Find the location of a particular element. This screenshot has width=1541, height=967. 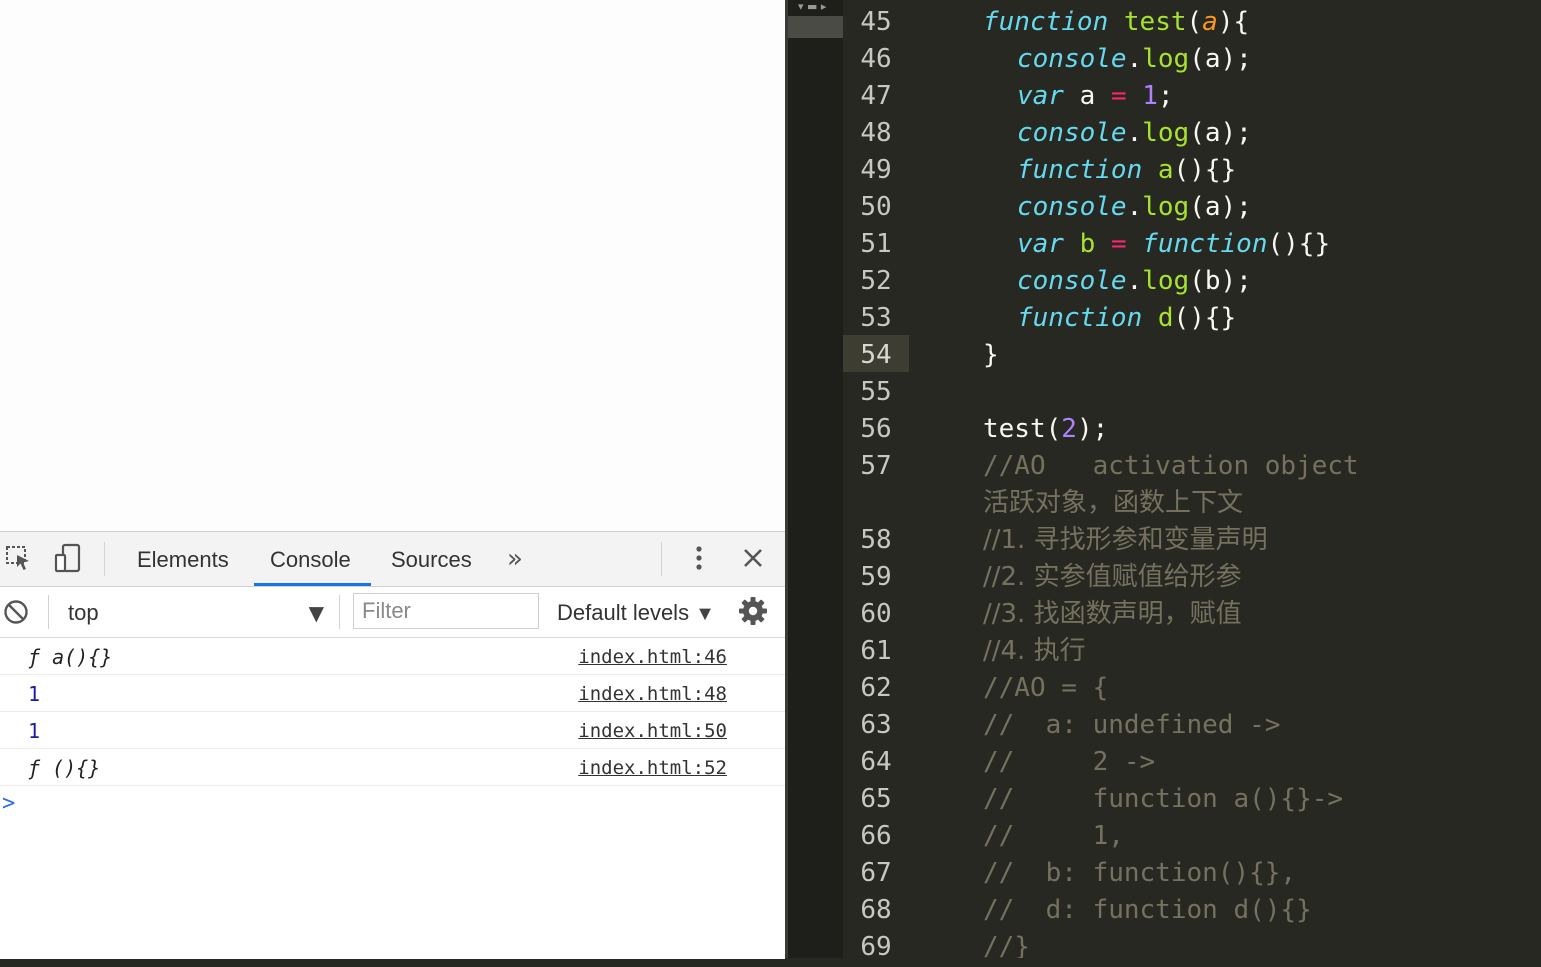

code-token: d is located at coordinates (1165, 318).